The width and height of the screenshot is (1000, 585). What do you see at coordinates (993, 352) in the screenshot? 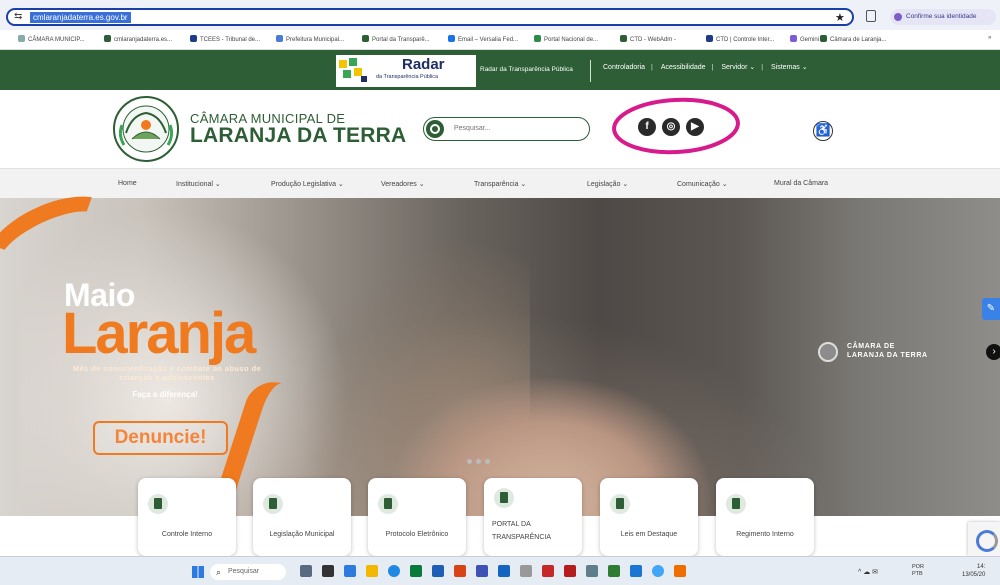
I see `carousel-next-button: ›` at bounding box center [993, 352].